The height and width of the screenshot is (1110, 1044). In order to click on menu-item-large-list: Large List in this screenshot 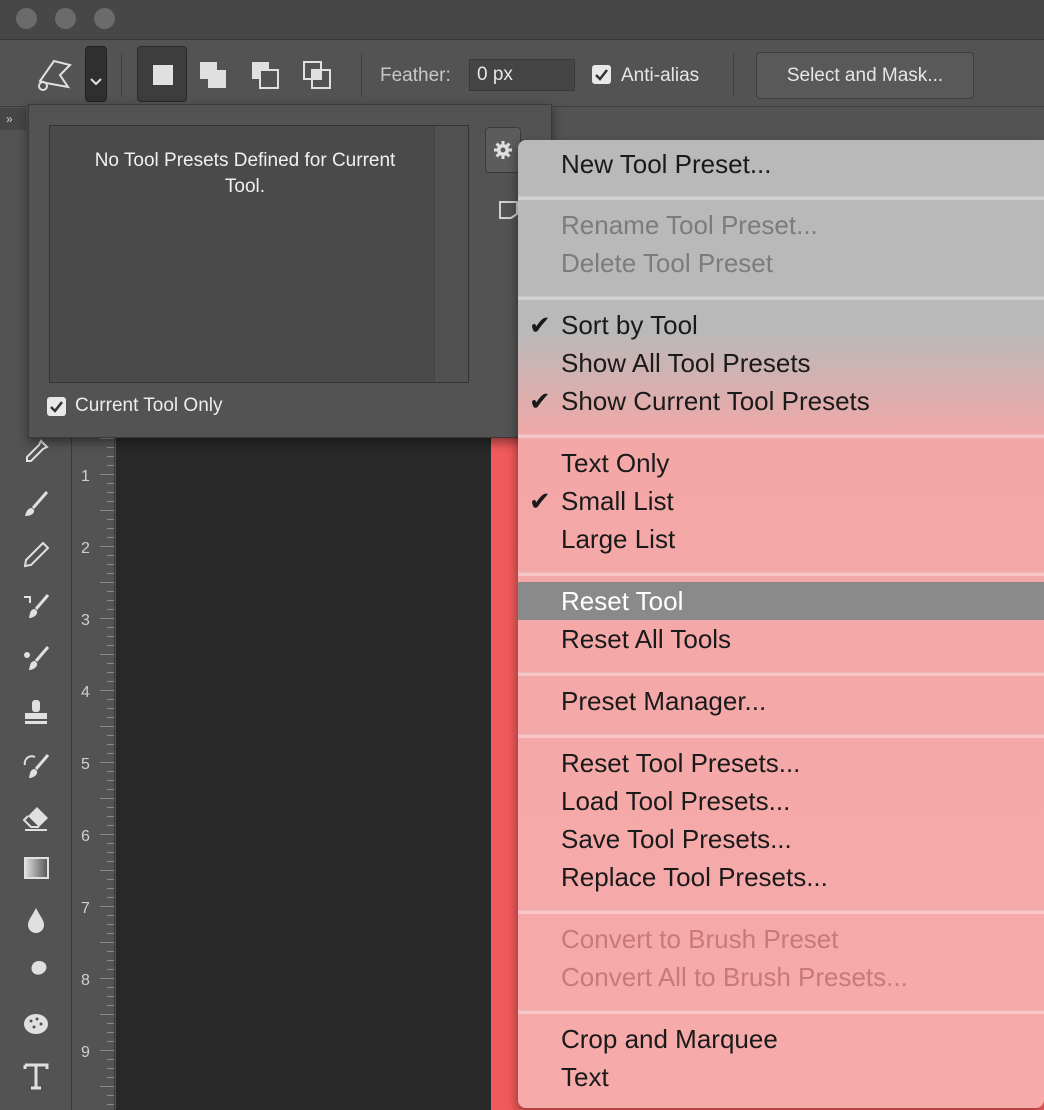, I will do `click(781, 539)`.